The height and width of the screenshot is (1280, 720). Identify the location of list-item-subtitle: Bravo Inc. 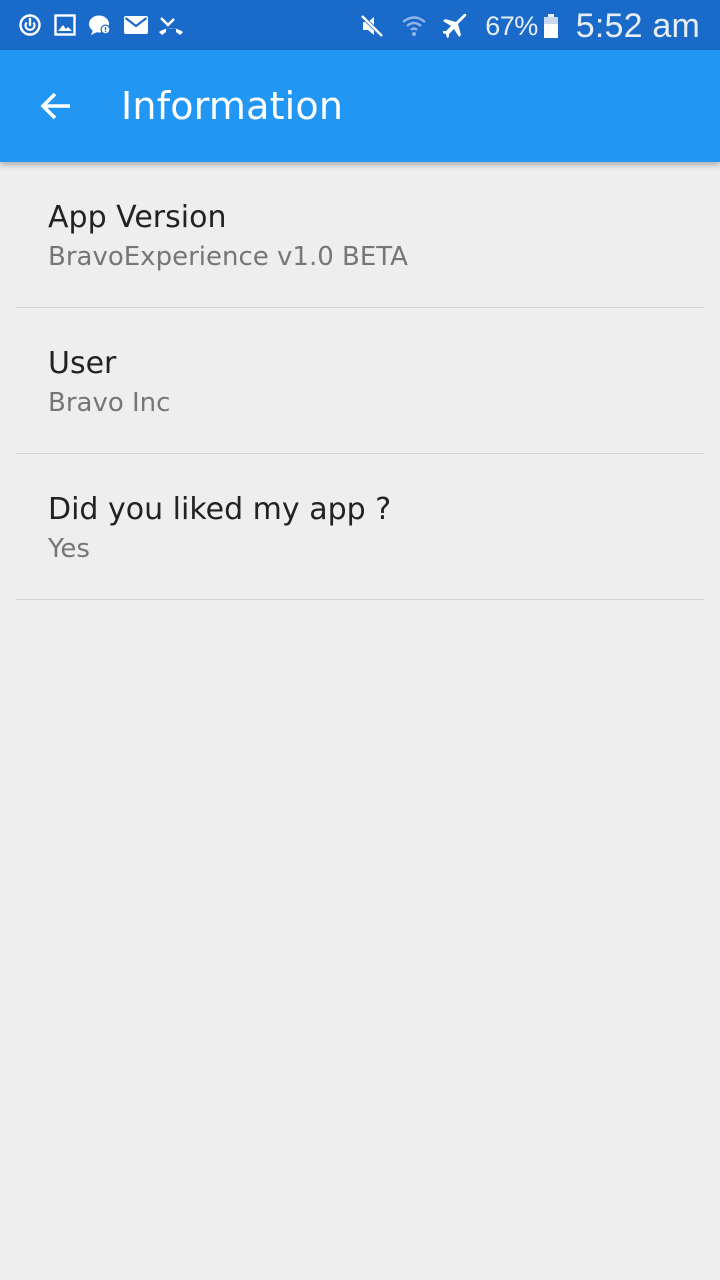
(109, 403).